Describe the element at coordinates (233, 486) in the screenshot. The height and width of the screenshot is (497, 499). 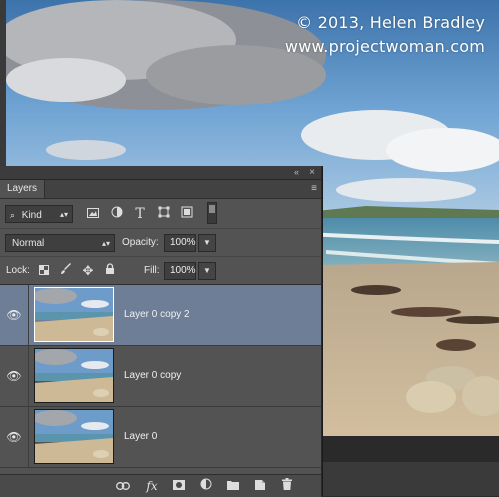
I see `group-folder-icon` at that location.